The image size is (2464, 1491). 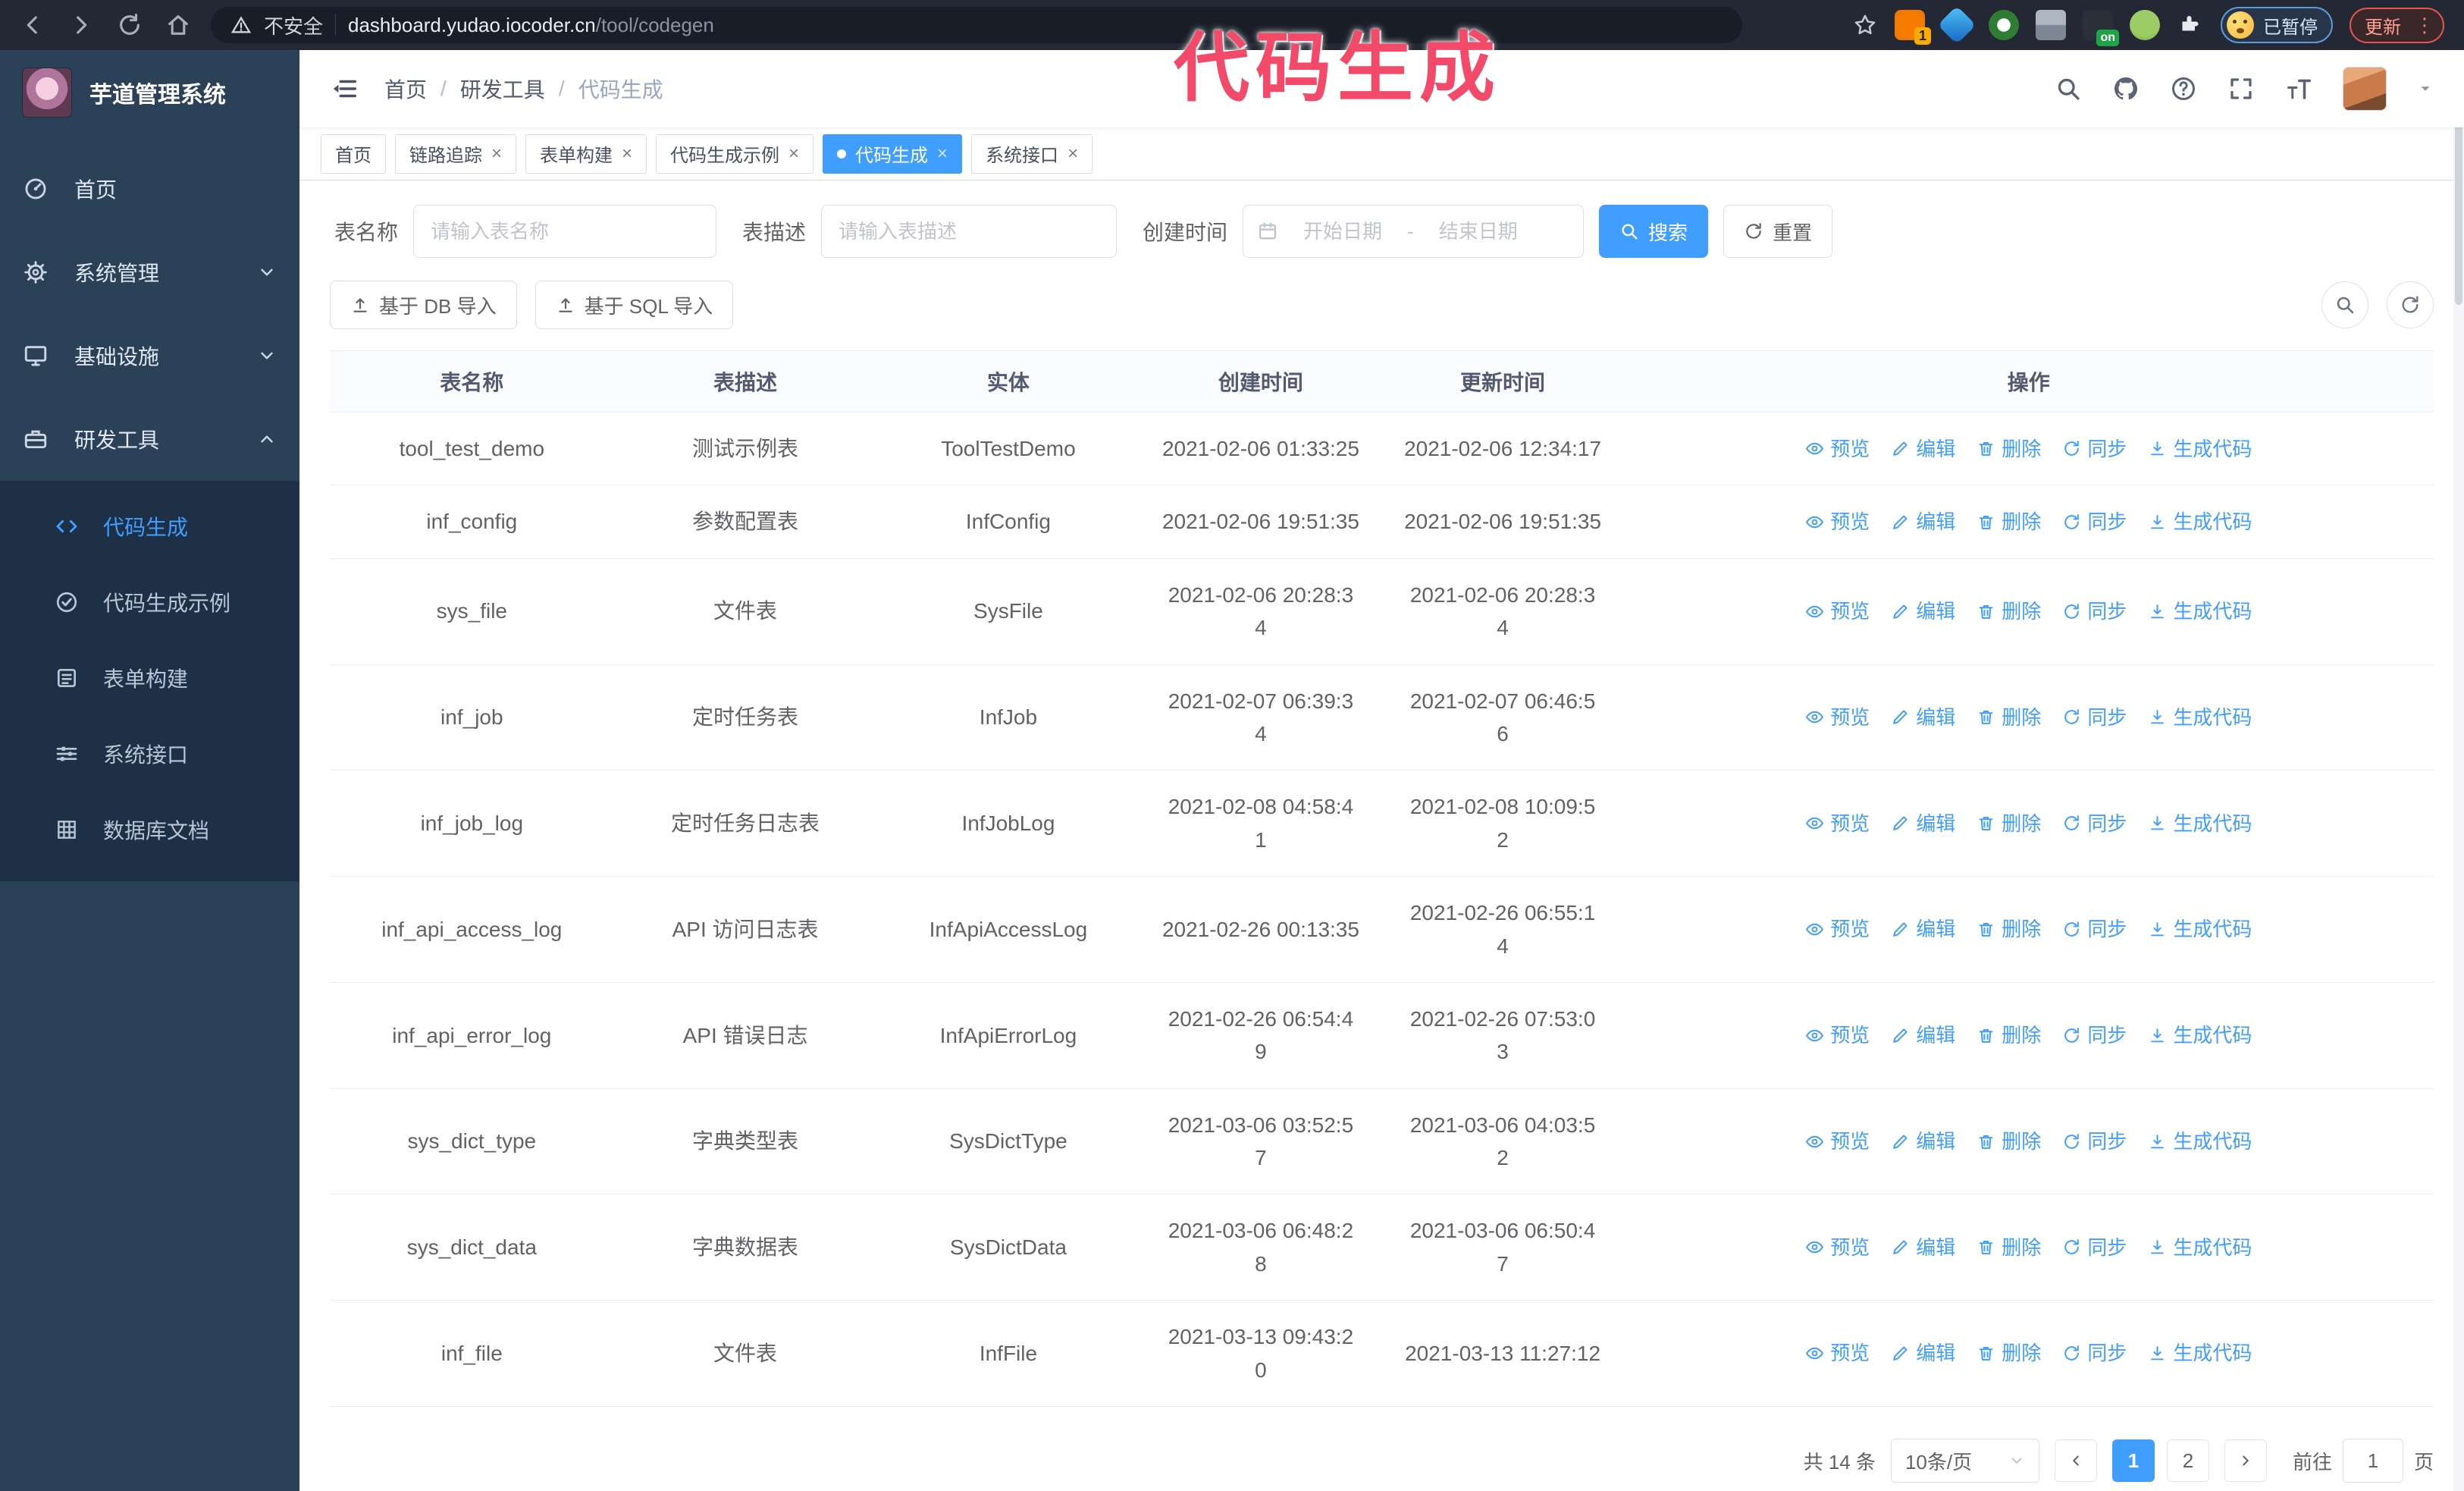 I want to click on date-range-picker: -, so click(x=1414, y=231).